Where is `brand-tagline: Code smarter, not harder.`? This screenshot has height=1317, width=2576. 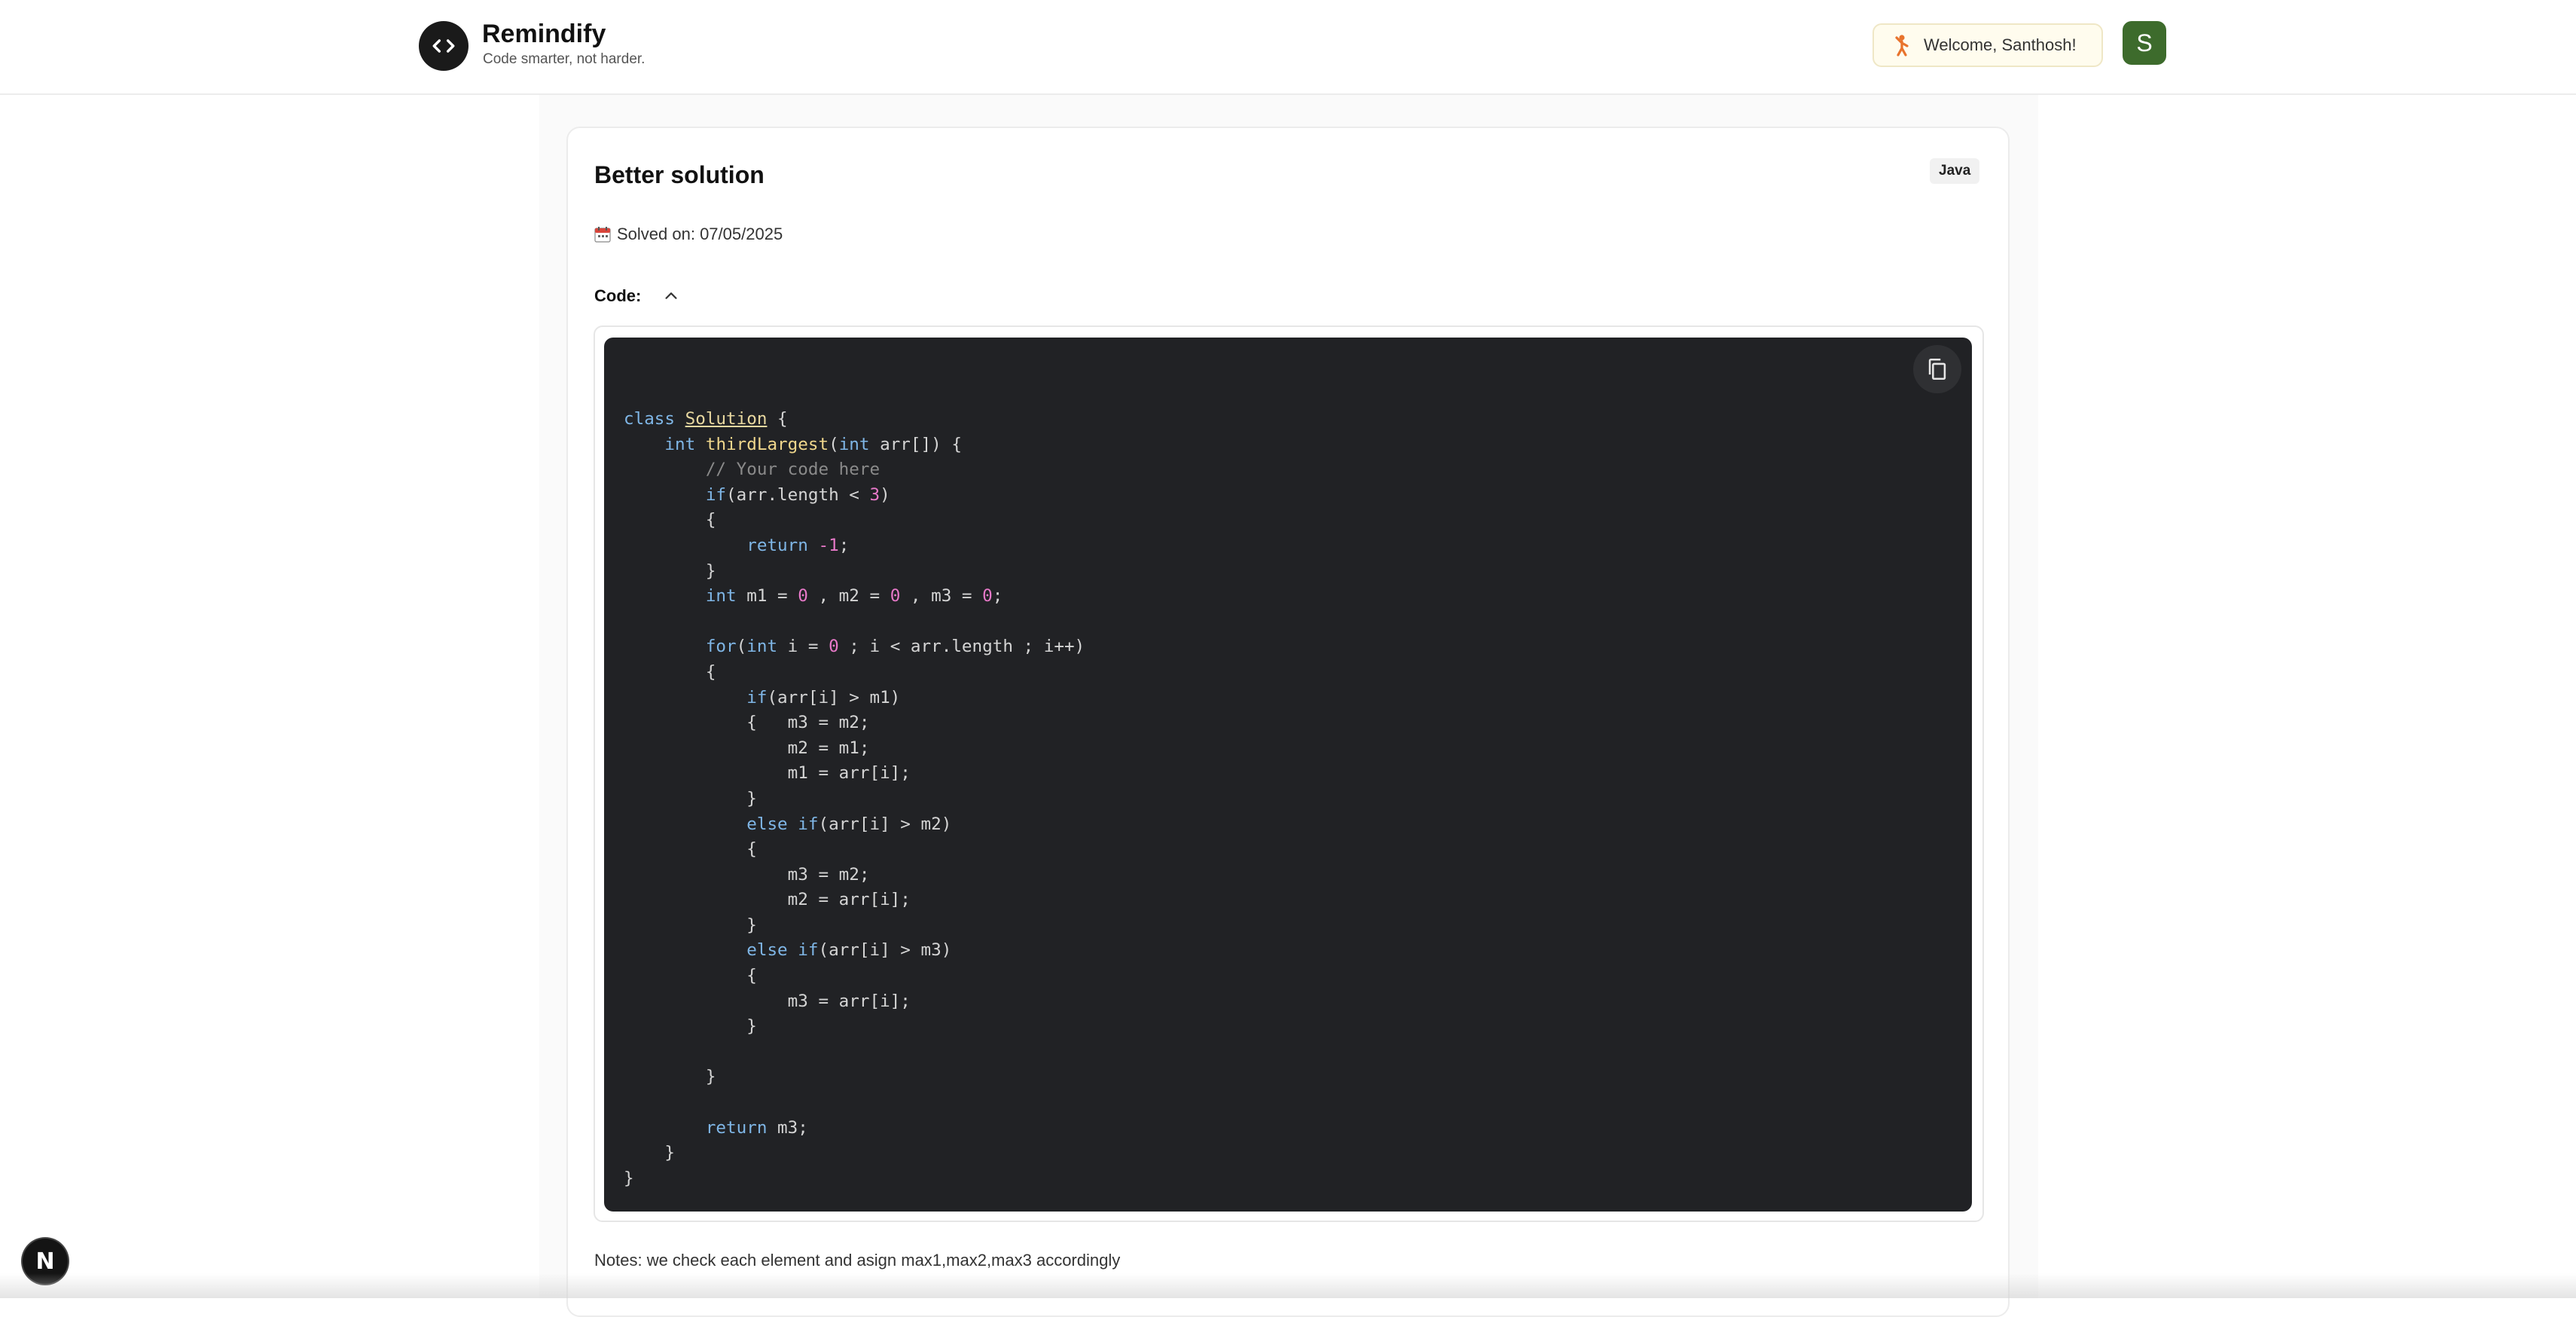 brand-tagline: Code smarter, not harder. is located at coordinates (565, 59).